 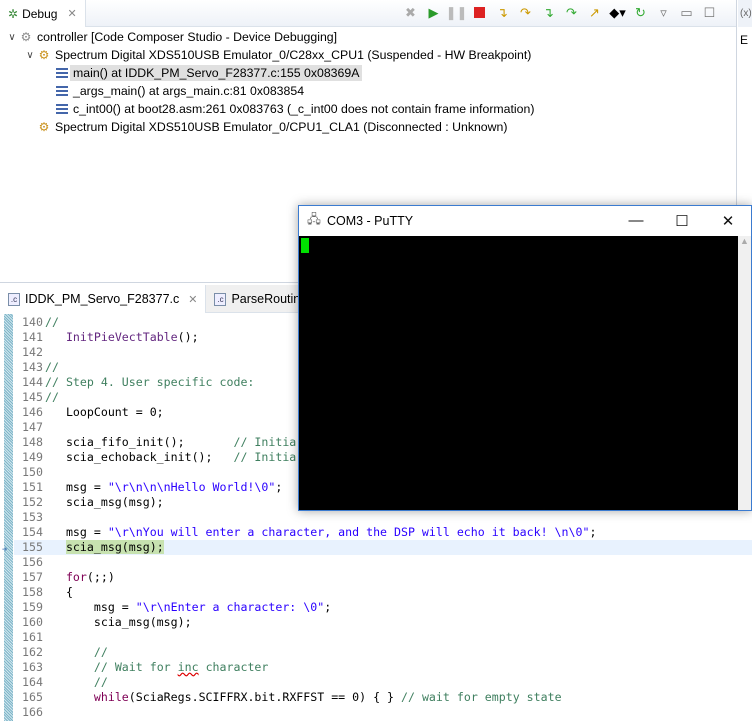 What do you see at coordinates (265, 457) in the screenshot?
I see `code-token: // Initia` at bounding box center [265, 457].